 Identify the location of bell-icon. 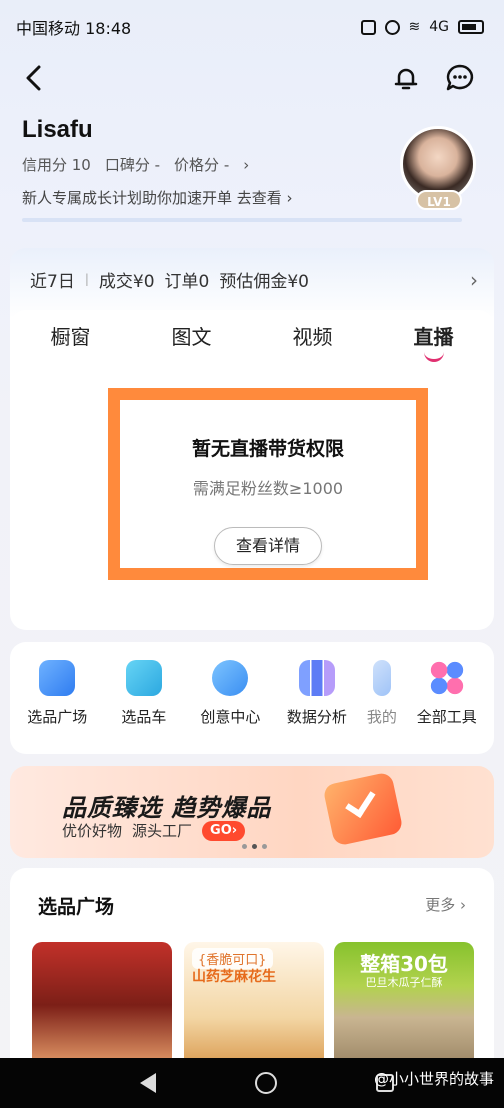
(406, 79).